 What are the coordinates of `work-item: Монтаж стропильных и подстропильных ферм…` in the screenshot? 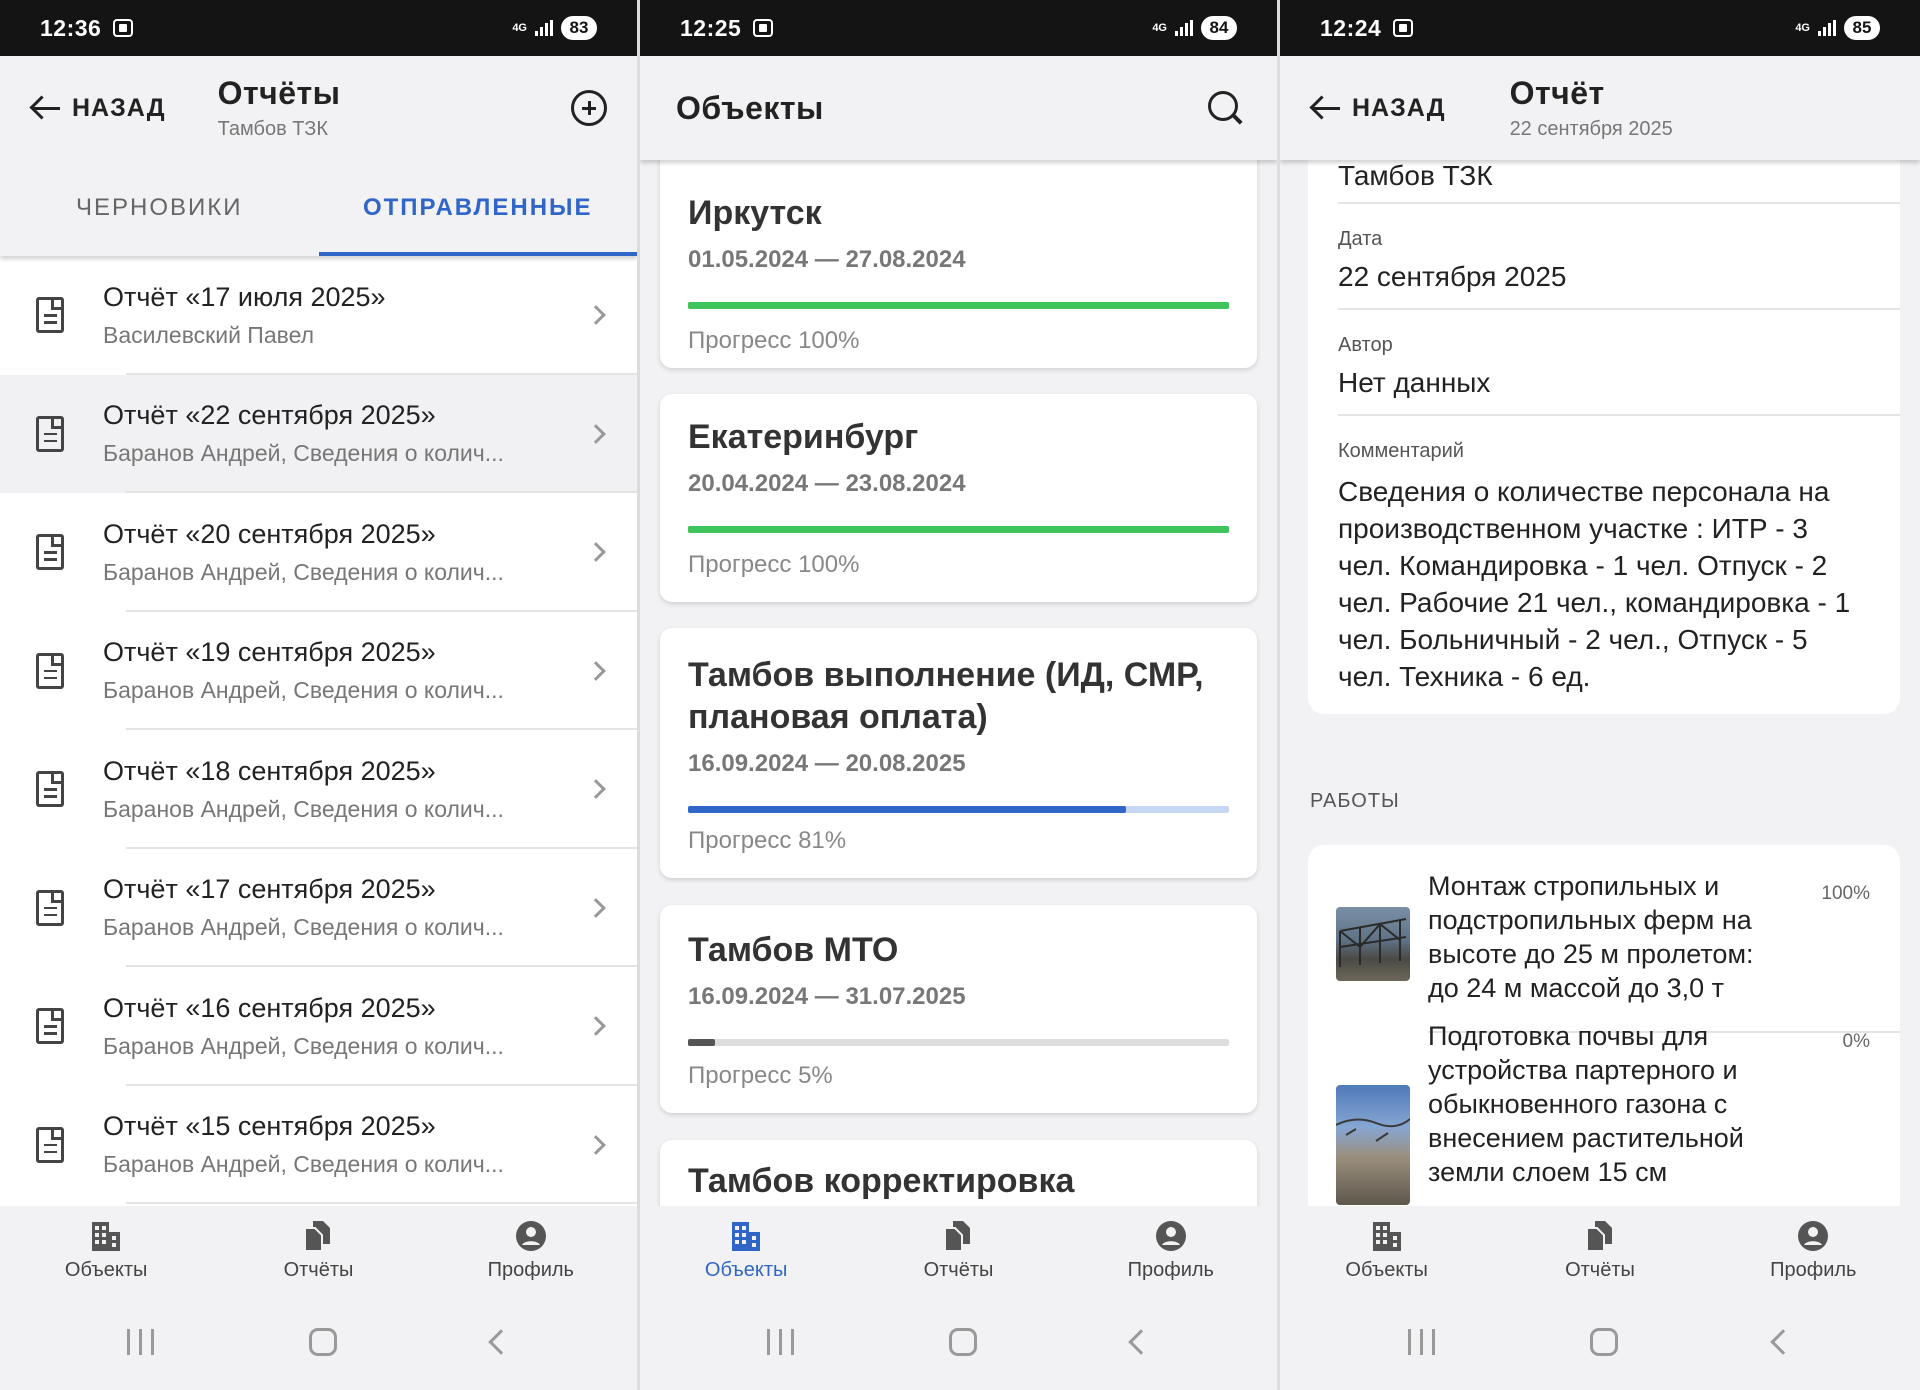 It's located at (1604, 936).